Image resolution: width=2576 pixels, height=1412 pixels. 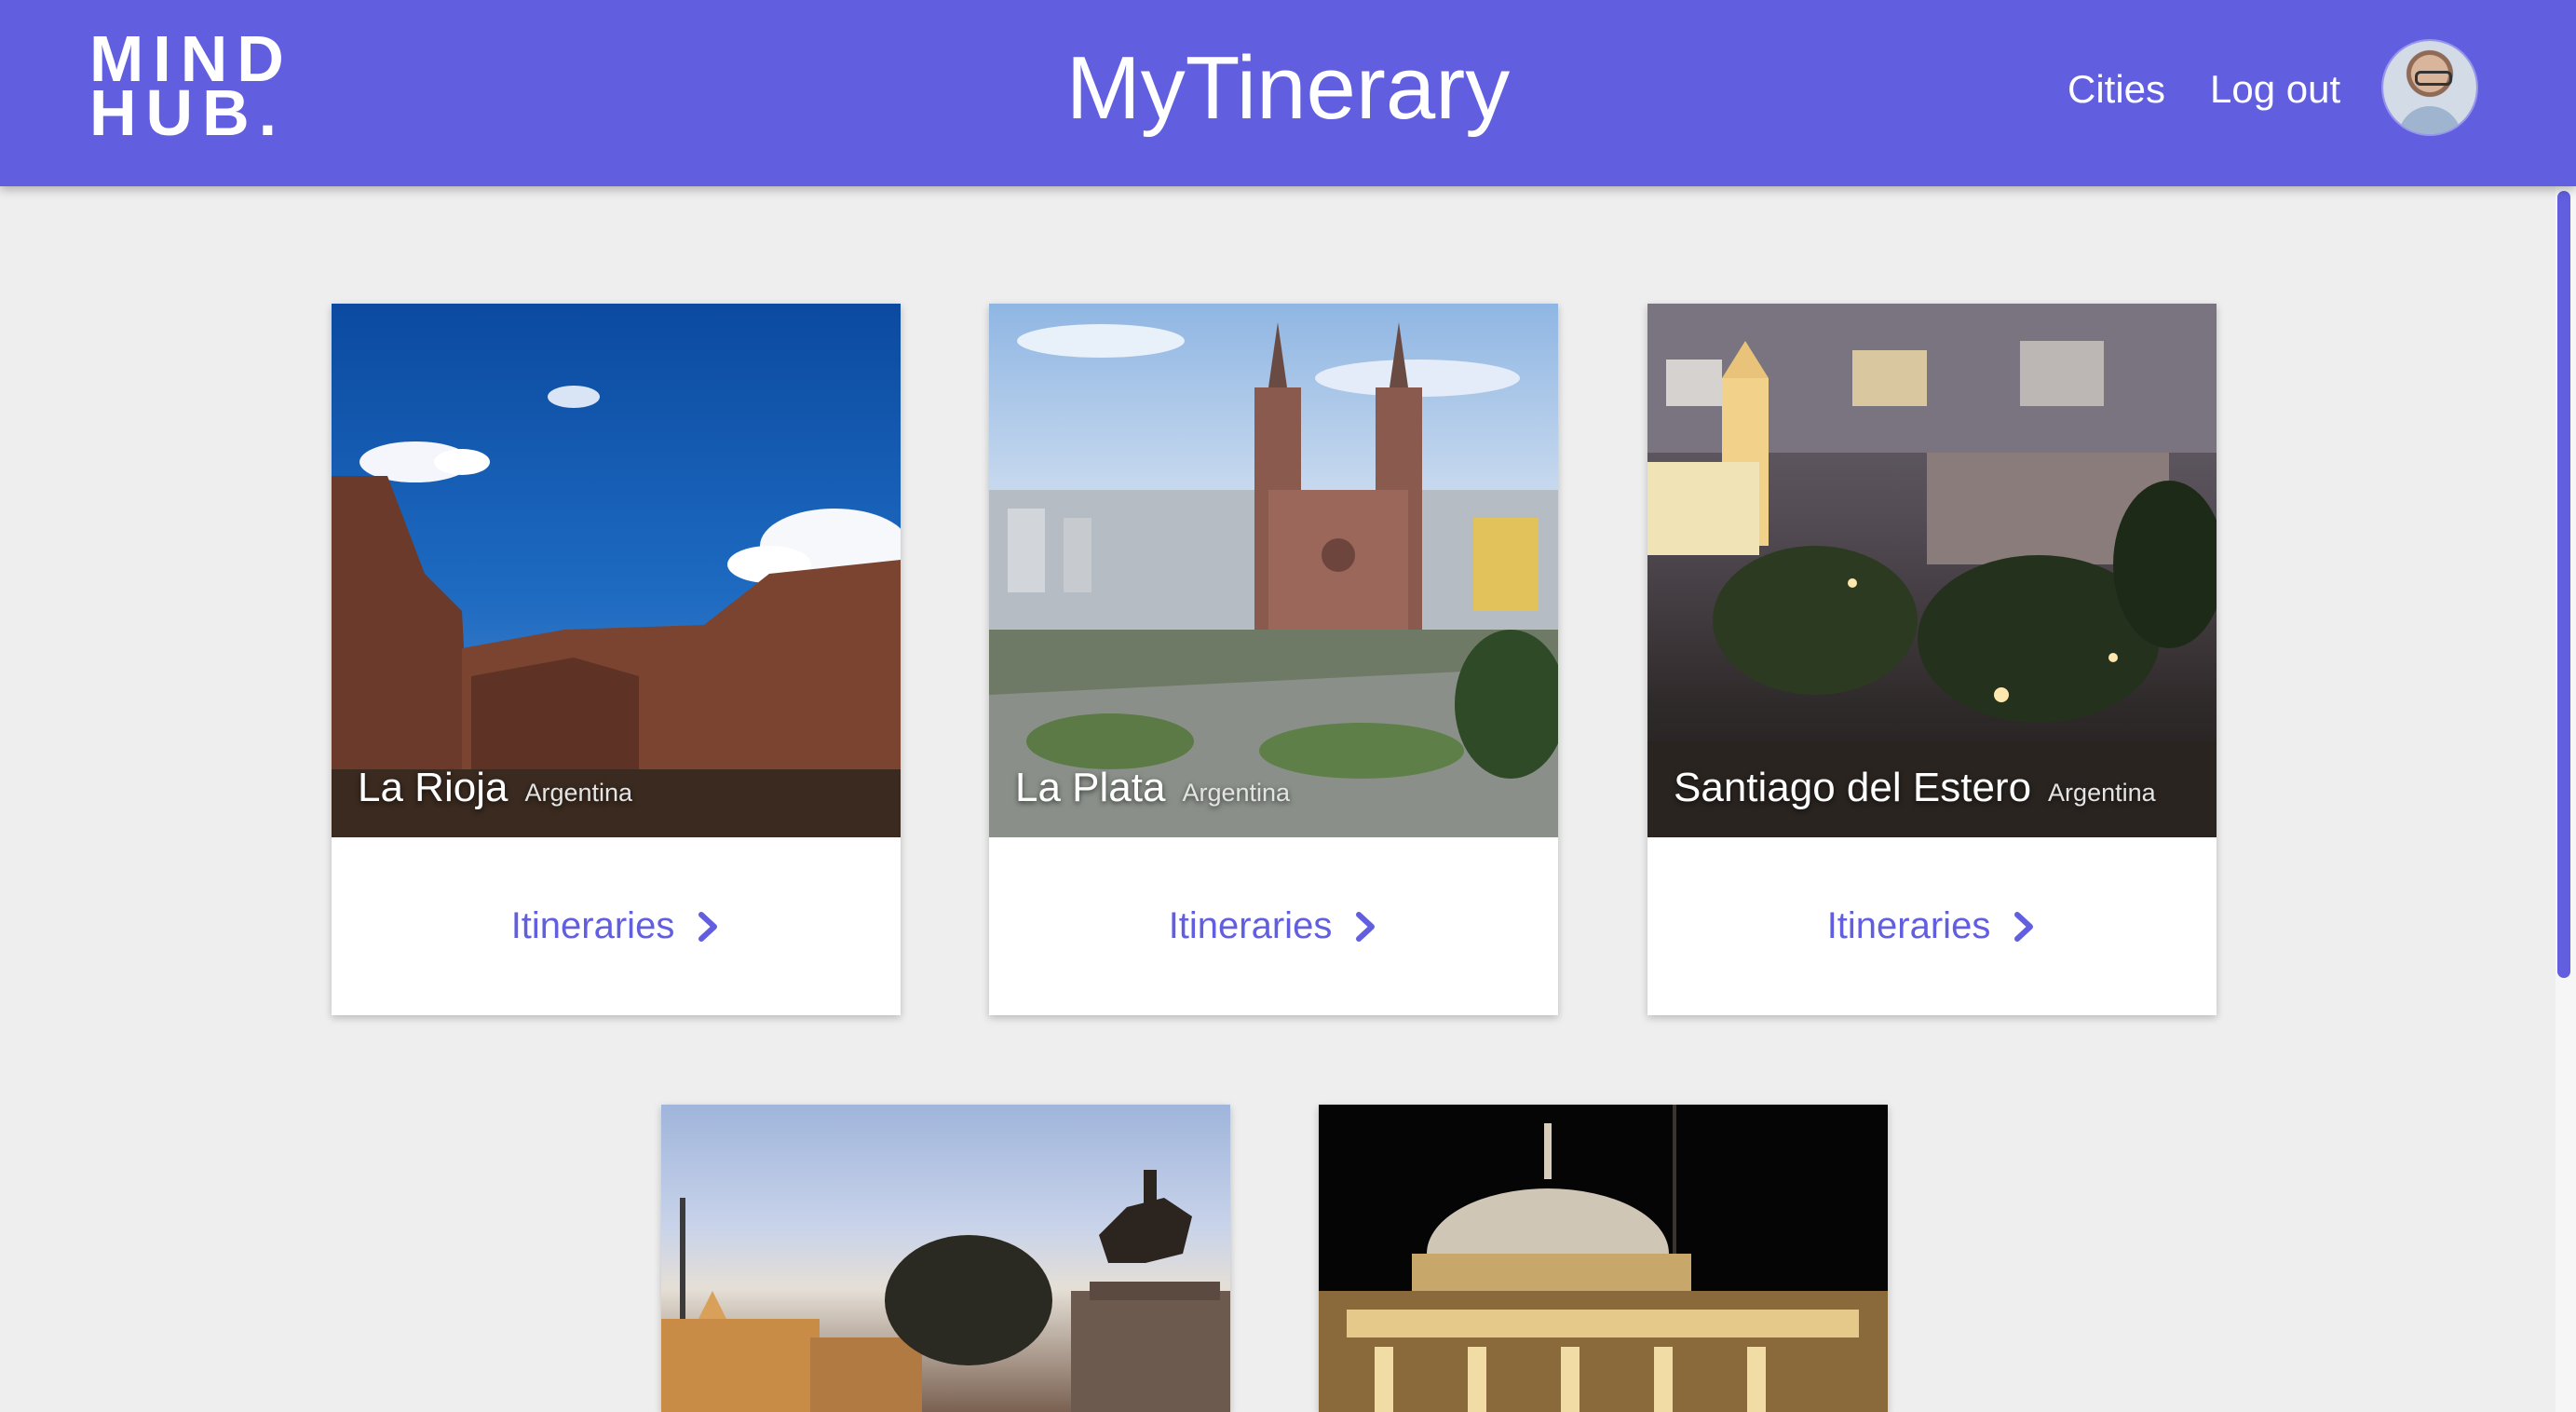 I want to click on city-card-la-plata: La Plata Argentina Itineraries, so click(x=1273, y=659).